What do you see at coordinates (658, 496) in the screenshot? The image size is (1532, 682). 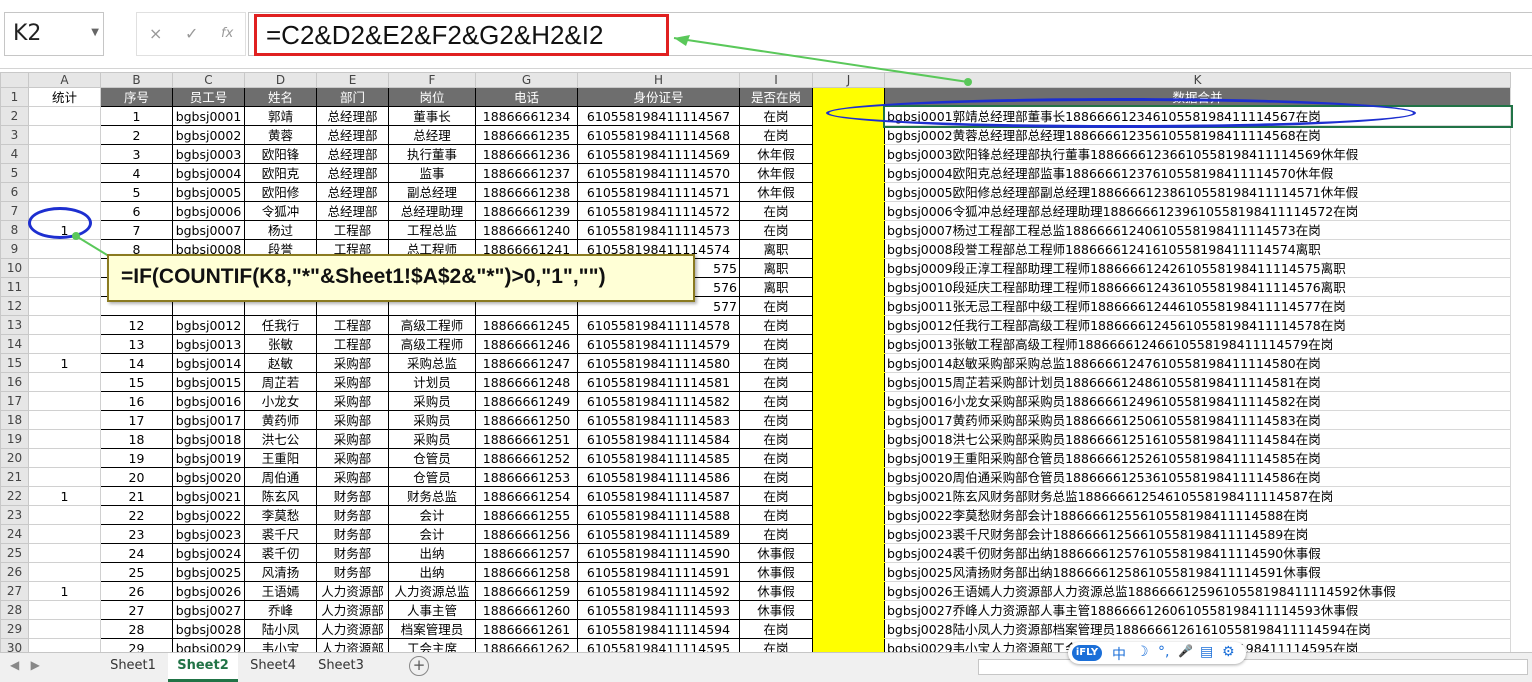 I see `cell-h: 610558198411114587` at bounding box center [658, 496].